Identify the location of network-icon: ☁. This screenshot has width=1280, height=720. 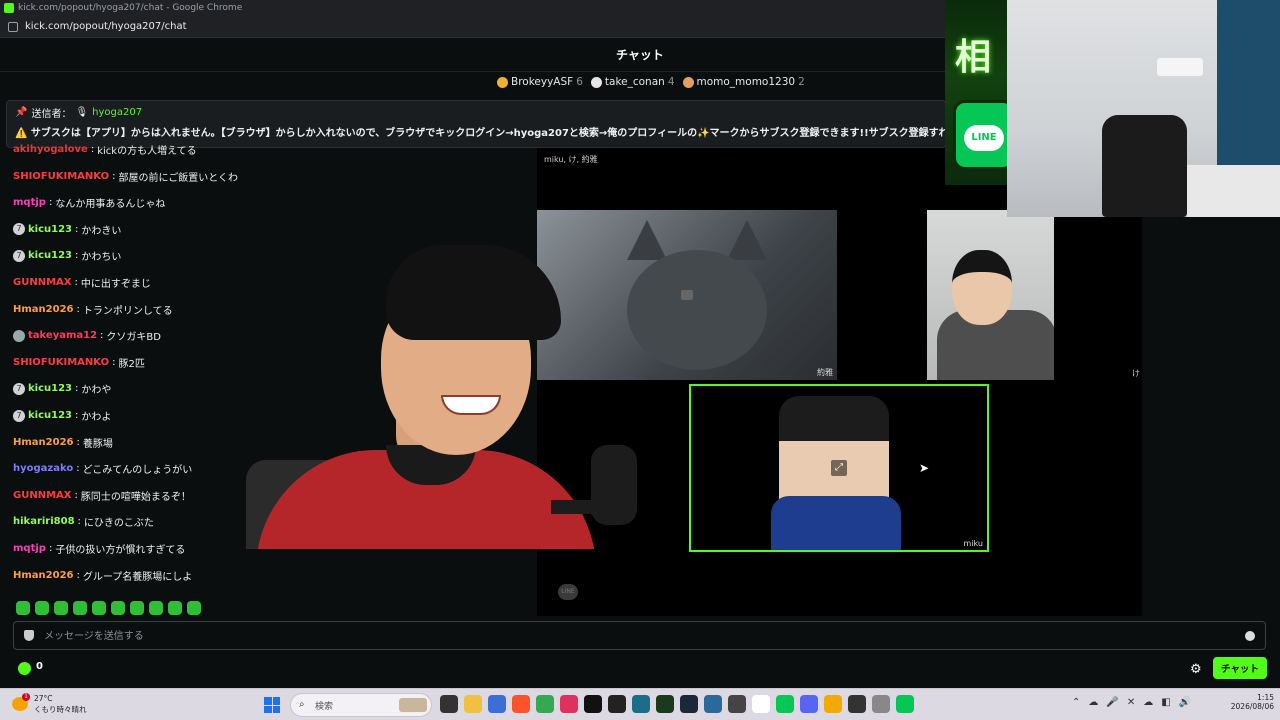
(1093, 702).